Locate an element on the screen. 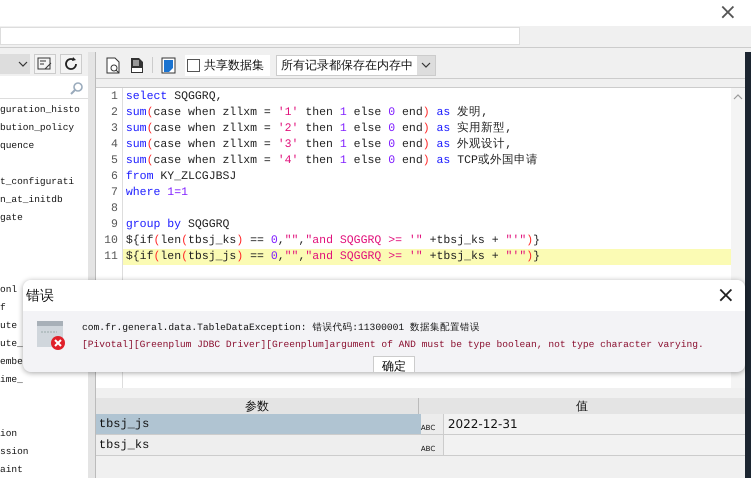 The height and width of the screenshot is (478, 751). line-number: 3 is located at coordinates (114, 129).